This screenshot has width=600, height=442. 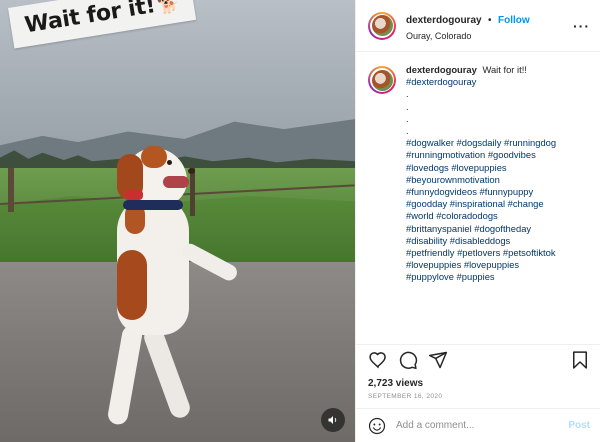 What do you see at coordinates (408, 360) in the screenshot?
I see `comment-icon` at bounding box center [408, 360].